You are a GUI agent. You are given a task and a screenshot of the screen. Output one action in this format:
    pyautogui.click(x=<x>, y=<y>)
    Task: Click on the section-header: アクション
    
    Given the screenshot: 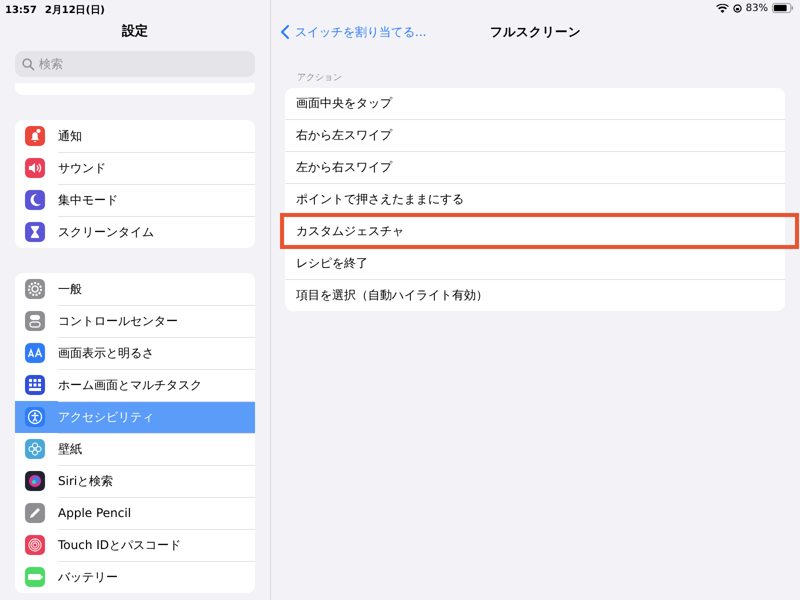 What is the action you would take?
    pyautogui.click(x=319, y=78)
    